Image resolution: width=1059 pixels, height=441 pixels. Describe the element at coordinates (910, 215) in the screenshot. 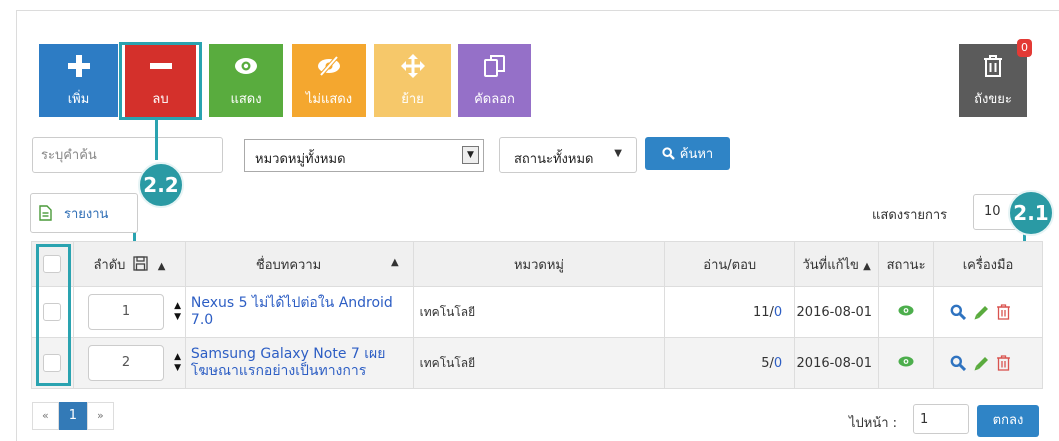

I see `per-page-label: แสดงรายการ` at that location.